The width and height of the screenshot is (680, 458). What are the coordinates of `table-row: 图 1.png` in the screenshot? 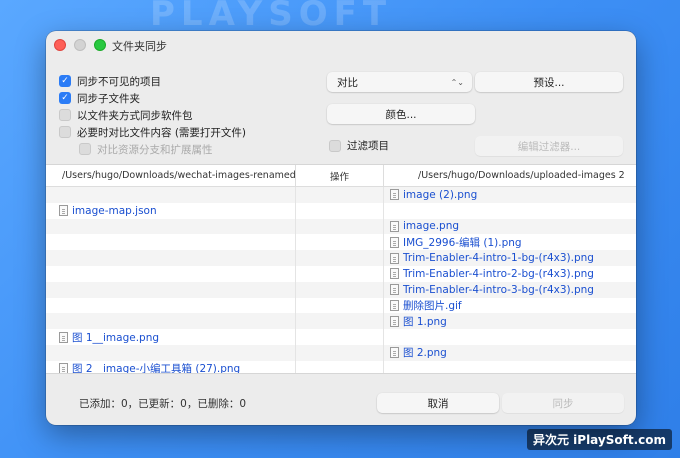 It's located at (341, 321).